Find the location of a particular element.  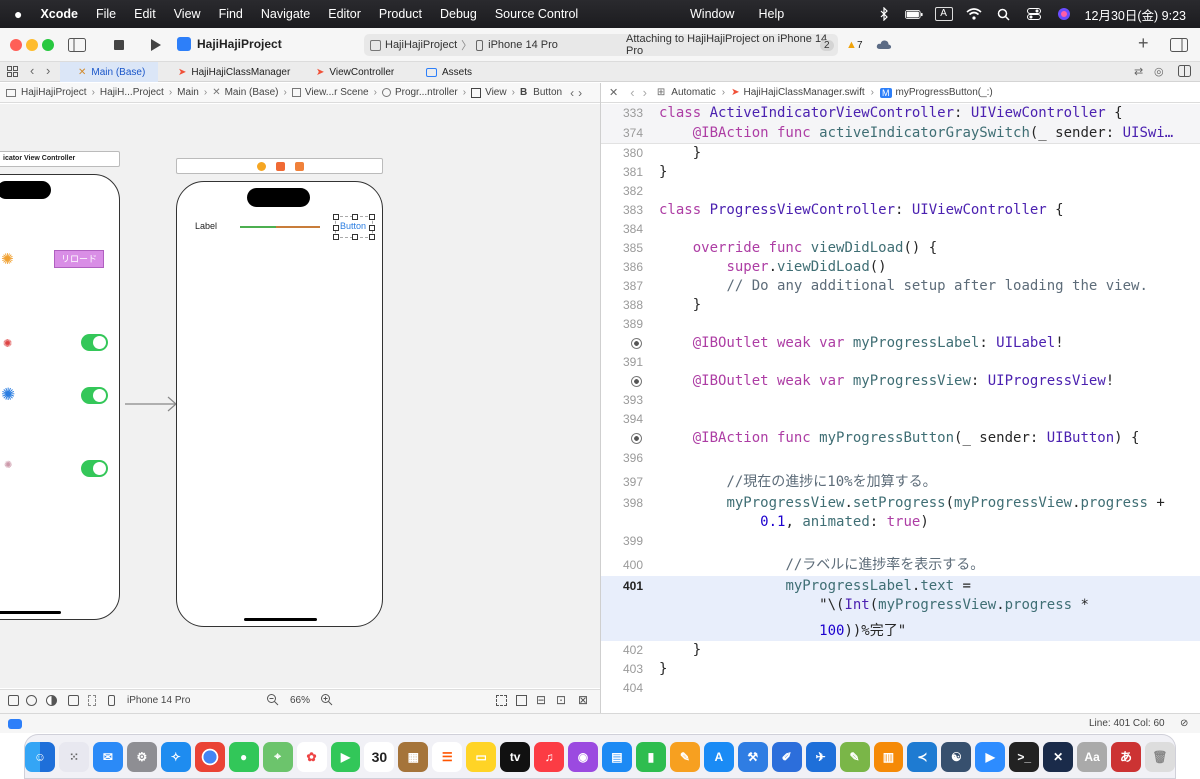

first-responder-icon is located at coordinates (280, 166).